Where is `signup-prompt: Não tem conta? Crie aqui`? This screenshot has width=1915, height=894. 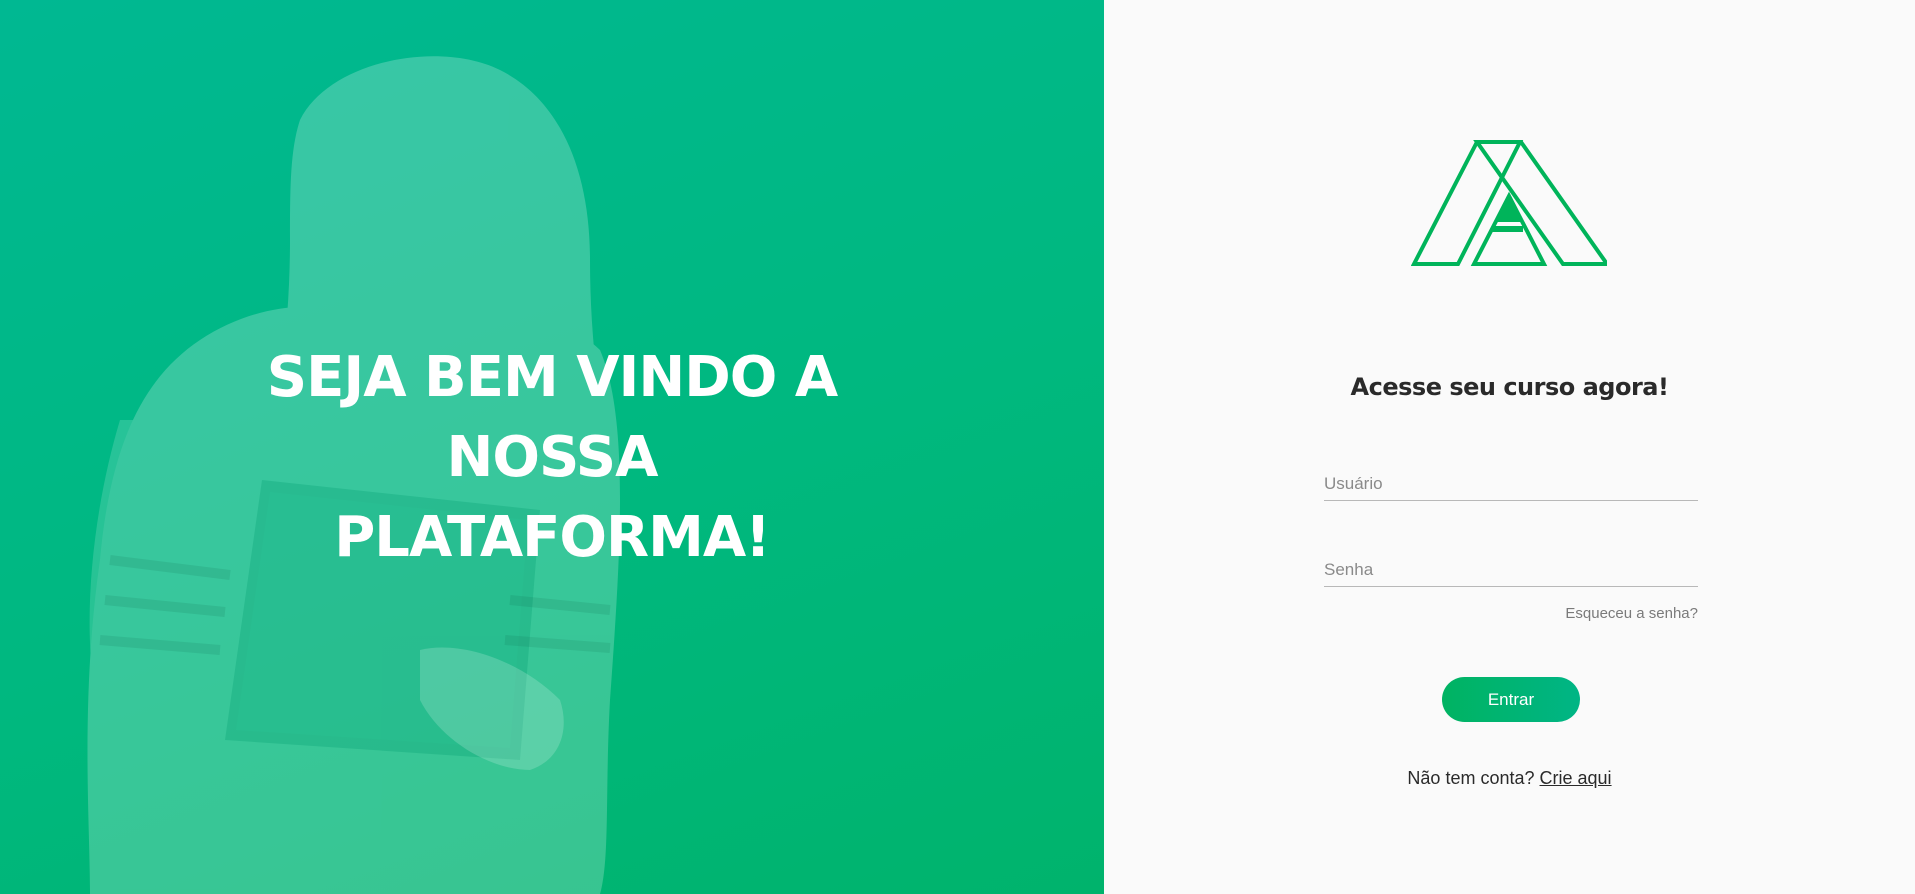 signup-prompt: Não tem conta? Crie aqui is located at coordinates (1509, 778).